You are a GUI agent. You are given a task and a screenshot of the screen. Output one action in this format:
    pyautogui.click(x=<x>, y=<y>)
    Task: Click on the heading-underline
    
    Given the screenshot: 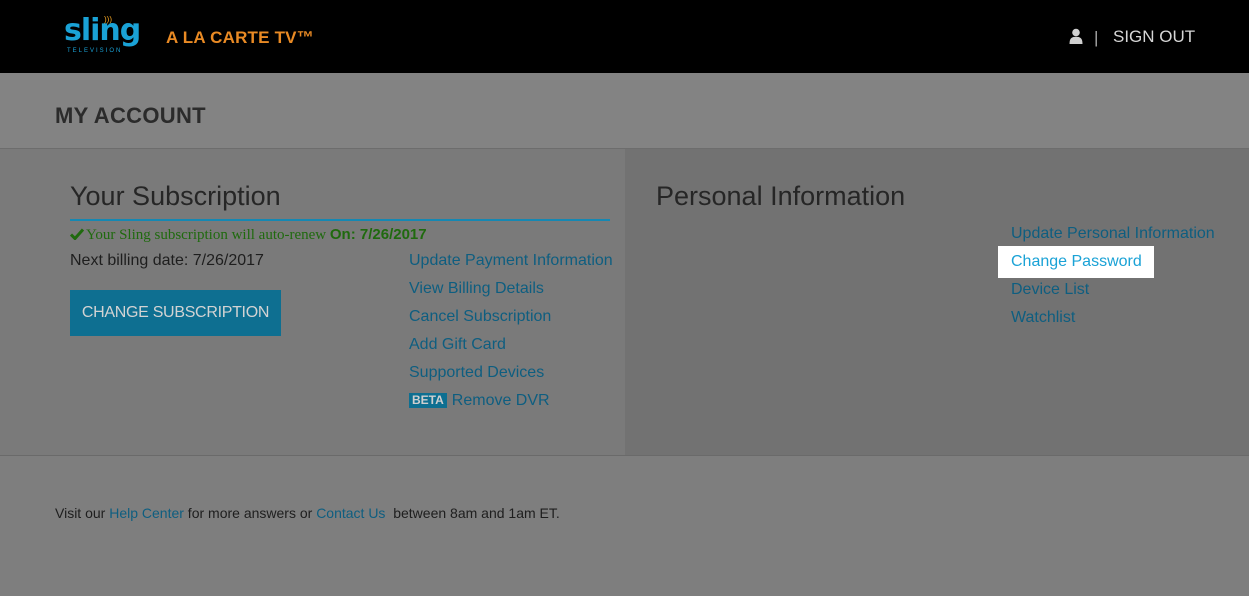 What is the action you would take?
    pyautogui.click(x=340, y=220)
    